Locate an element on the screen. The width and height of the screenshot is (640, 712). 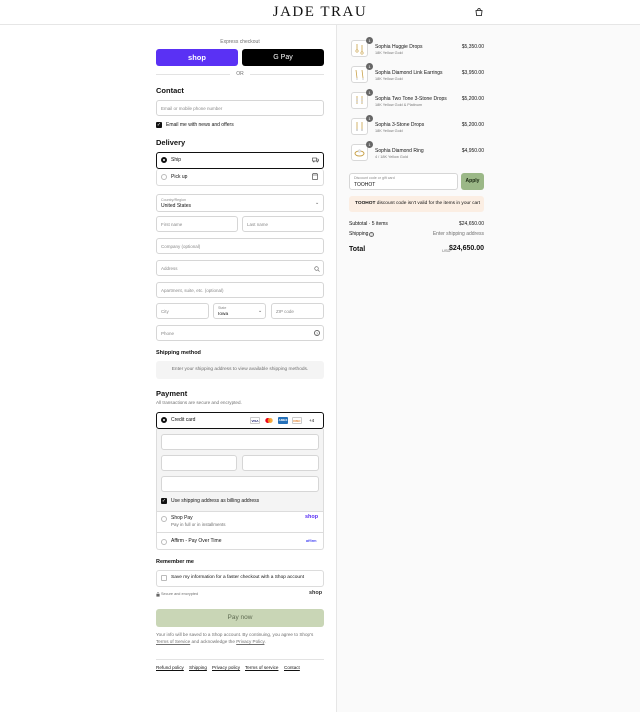
shopping-bag-icon is located at coordinates (479, 12).